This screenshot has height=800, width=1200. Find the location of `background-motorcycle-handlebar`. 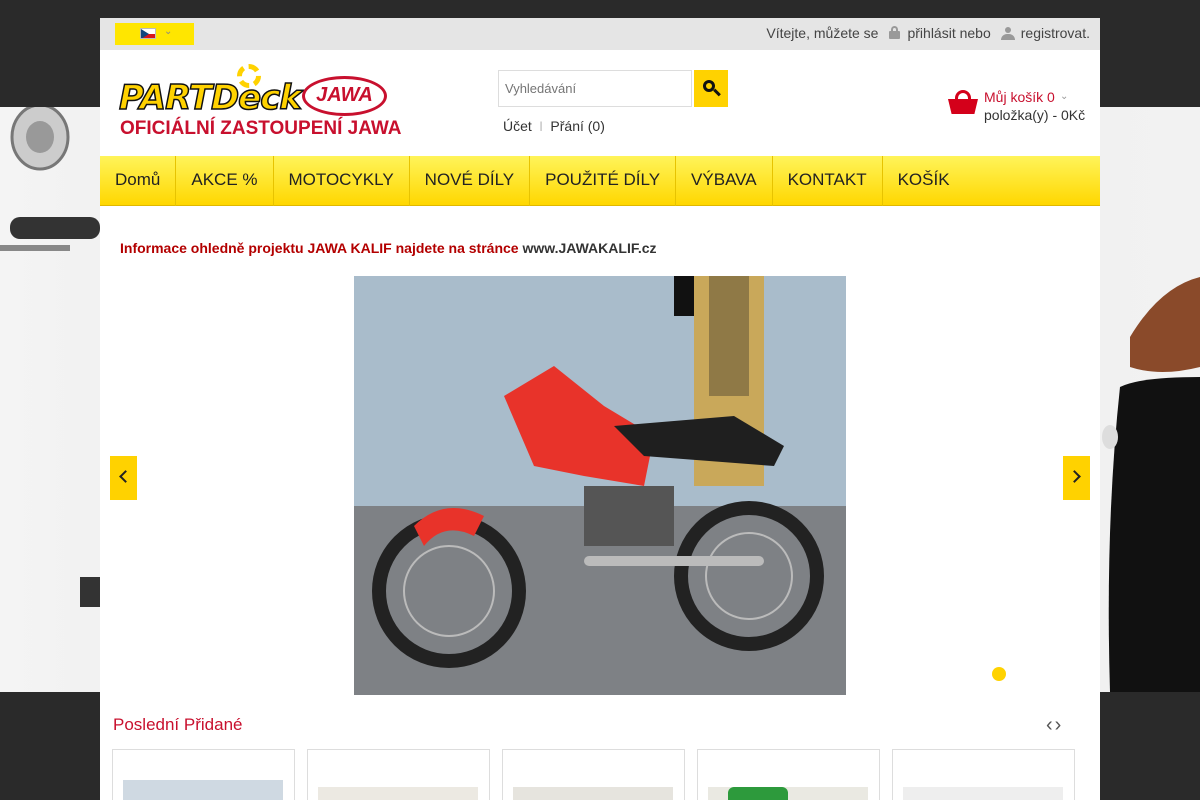

background-motorcycle-handlebar is located at coordinates (50, 399).